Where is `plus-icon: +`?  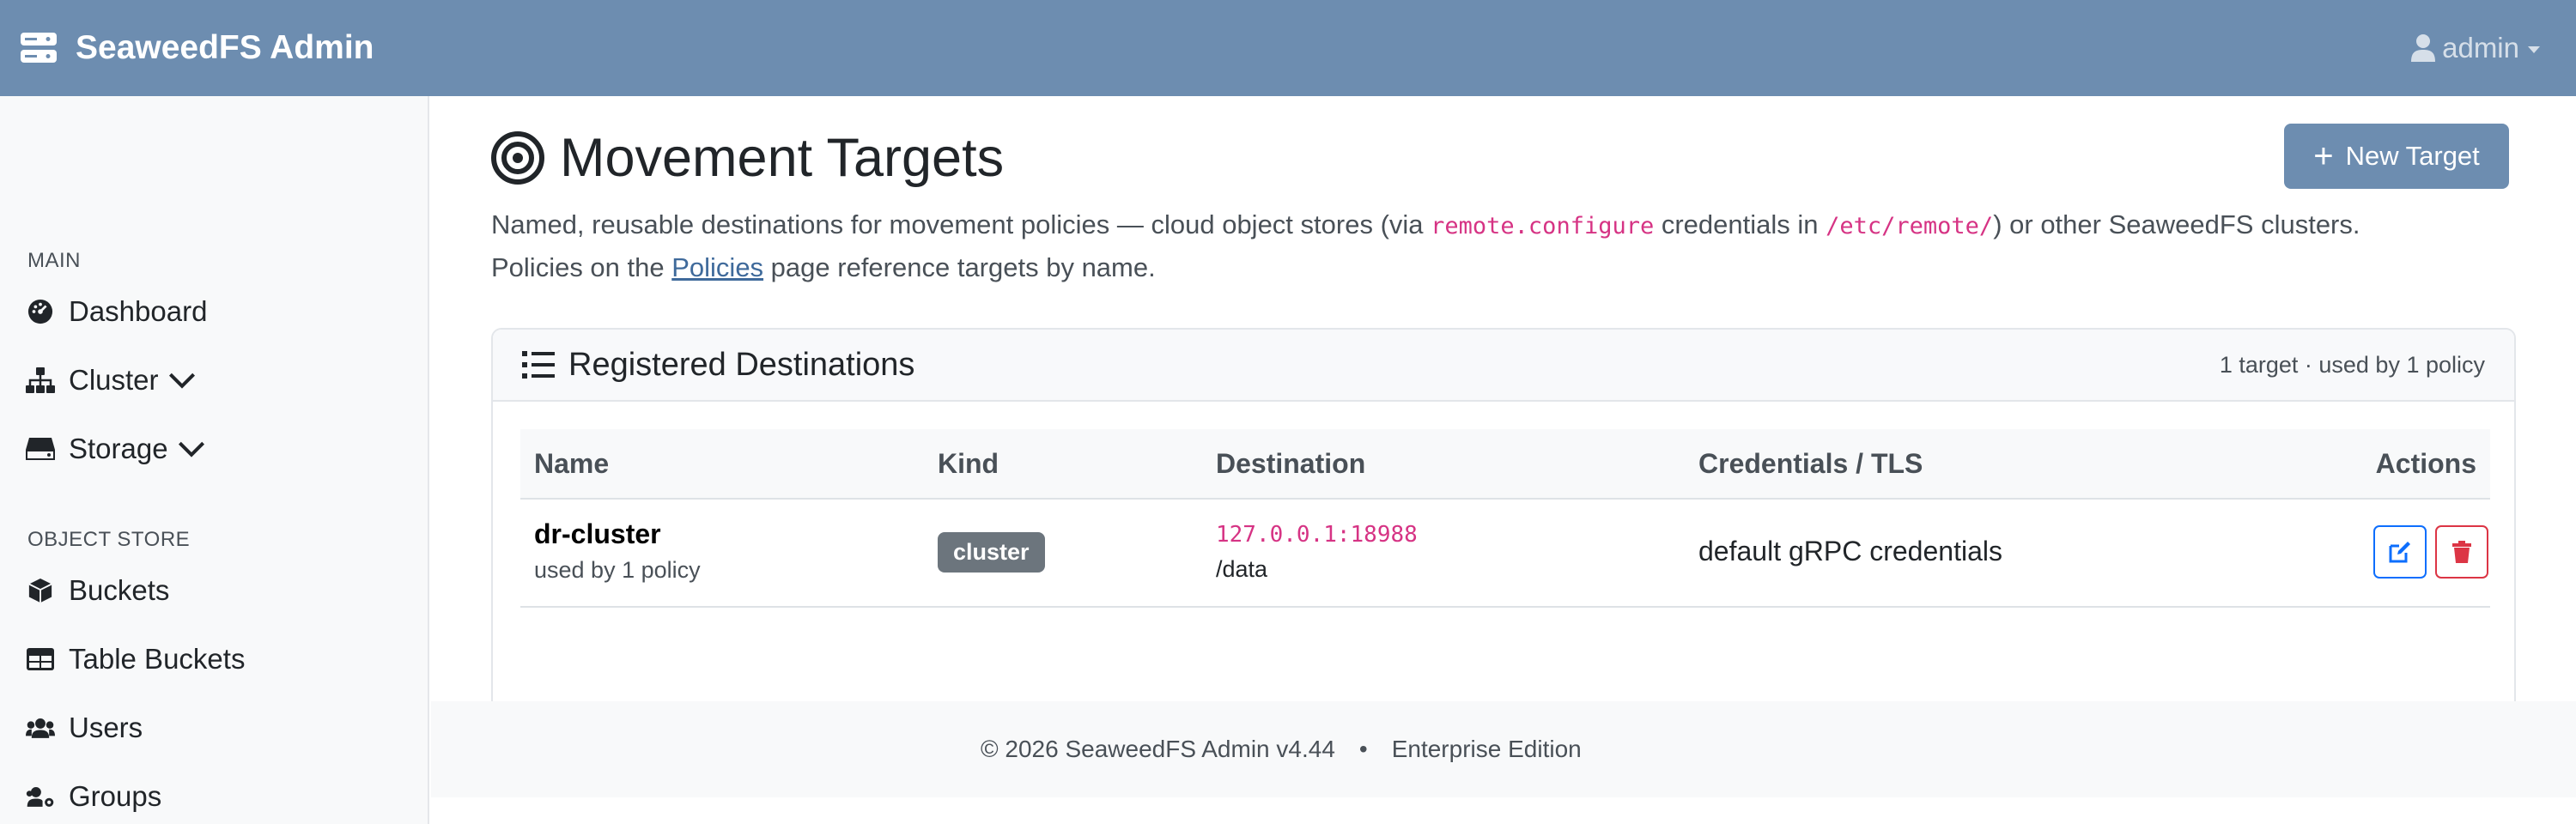
plus-icon: + is located at coordinates (2324, 156).